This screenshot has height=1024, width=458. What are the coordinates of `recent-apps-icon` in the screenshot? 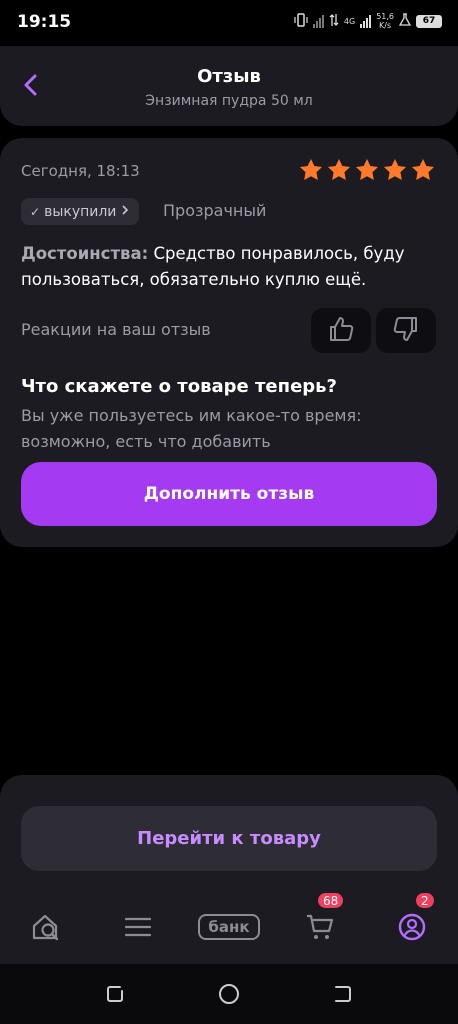 It's located at (115, 994).